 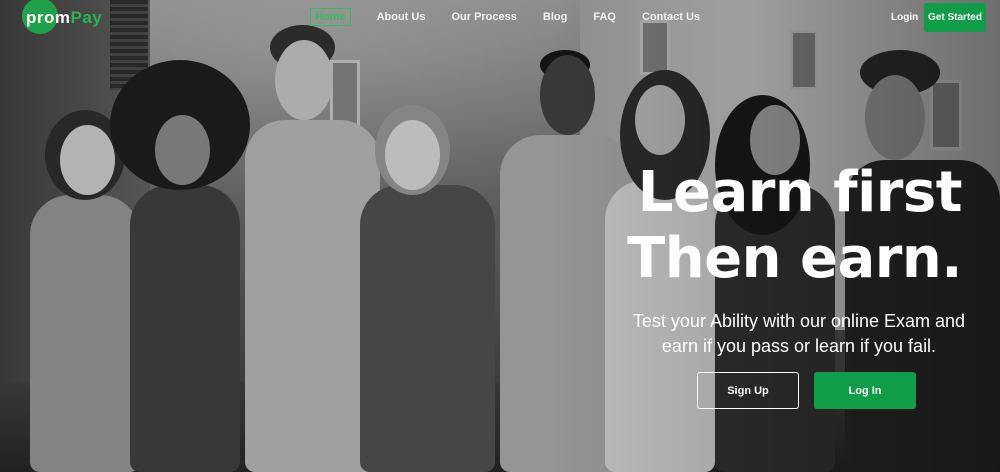 I want to click on get-started-button: Get Started, so click(x=955, y=17).